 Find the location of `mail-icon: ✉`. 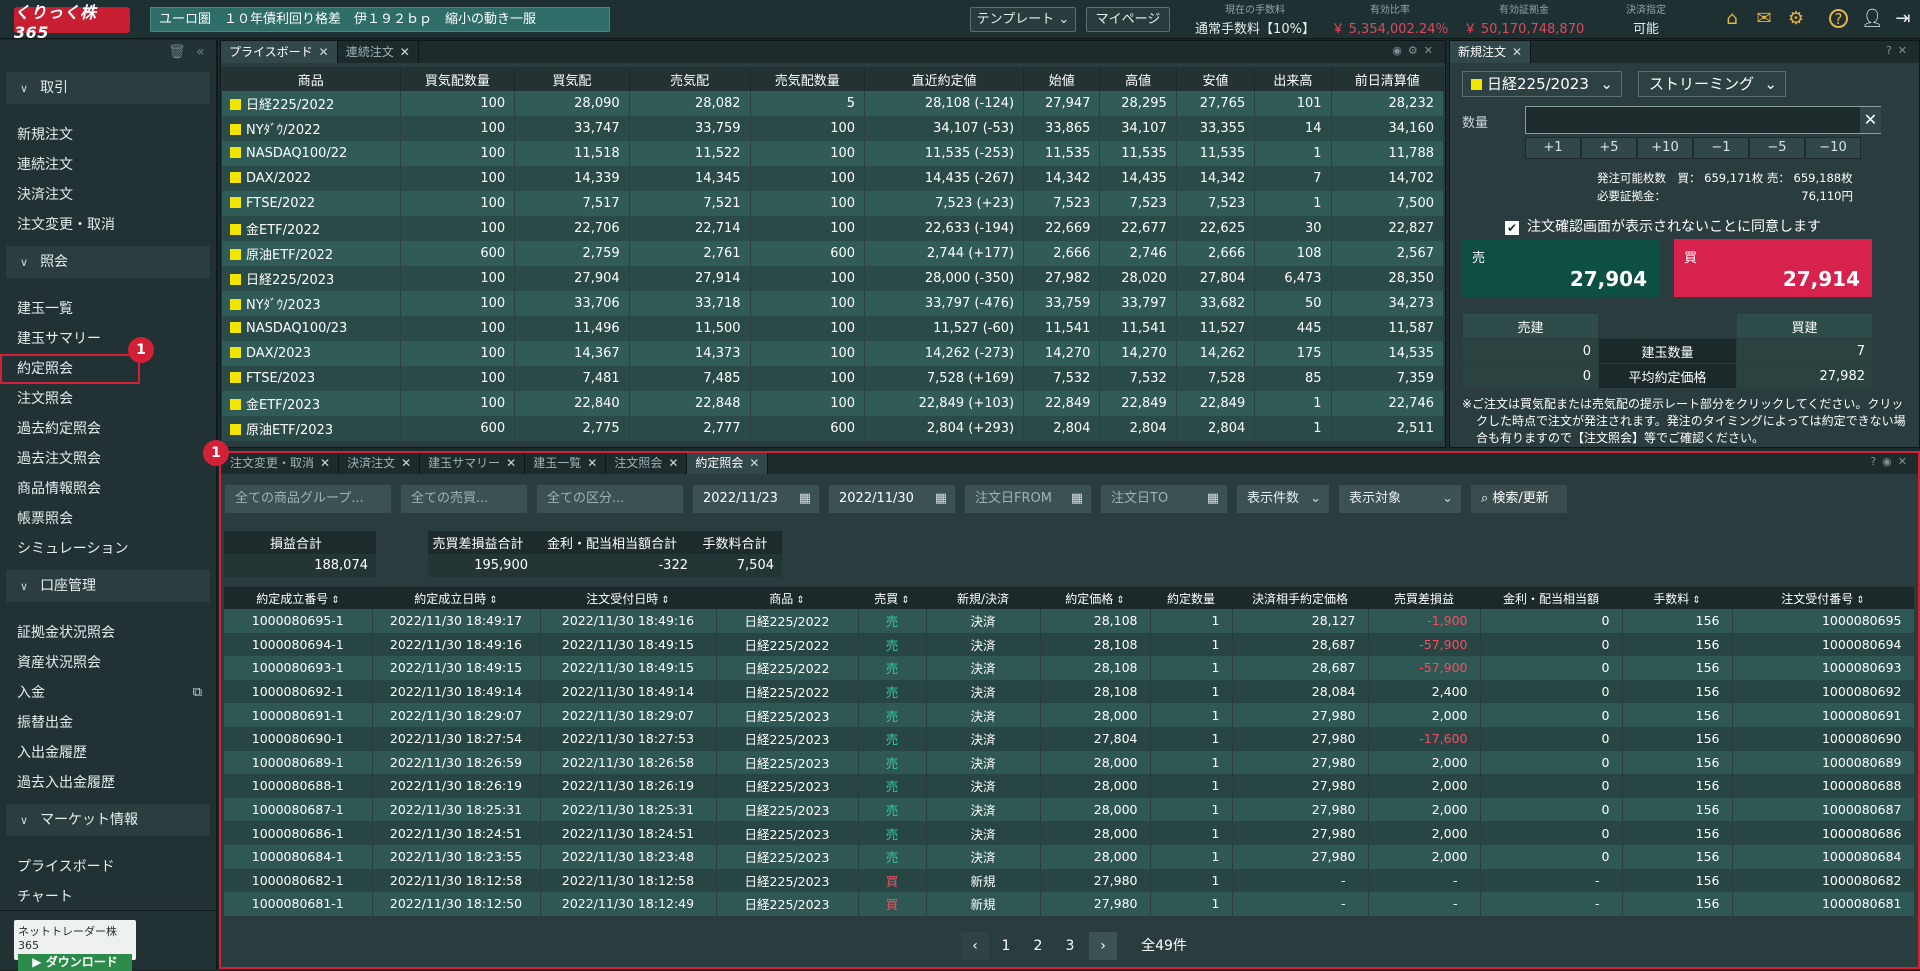

mail-icon: ✉ is located at coordinates (1764, 19).